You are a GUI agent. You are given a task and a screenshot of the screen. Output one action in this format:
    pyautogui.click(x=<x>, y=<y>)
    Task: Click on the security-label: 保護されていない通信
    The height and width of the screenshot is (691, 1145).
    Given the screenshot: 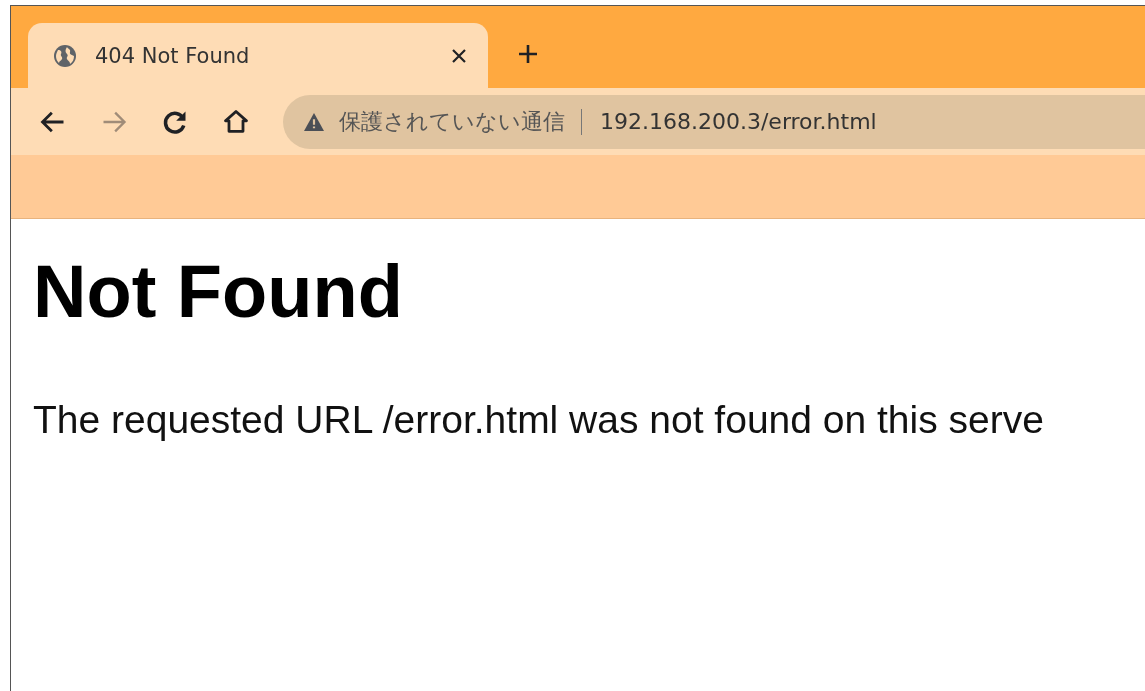 What is the action you would take?
    pyautogui.click(x=460, y=121)
    